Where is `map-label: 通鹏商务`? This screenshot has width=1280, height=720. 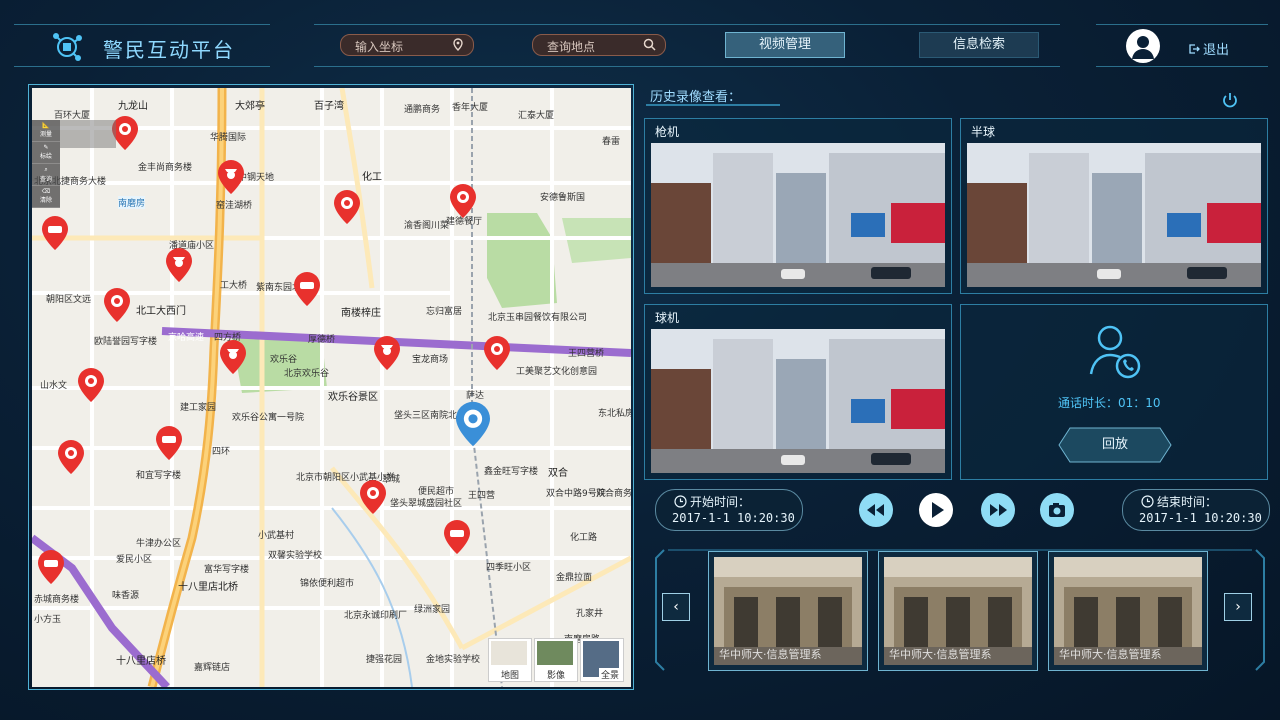
map-label: 通鹏商务 is located at coordinates (422, 110).